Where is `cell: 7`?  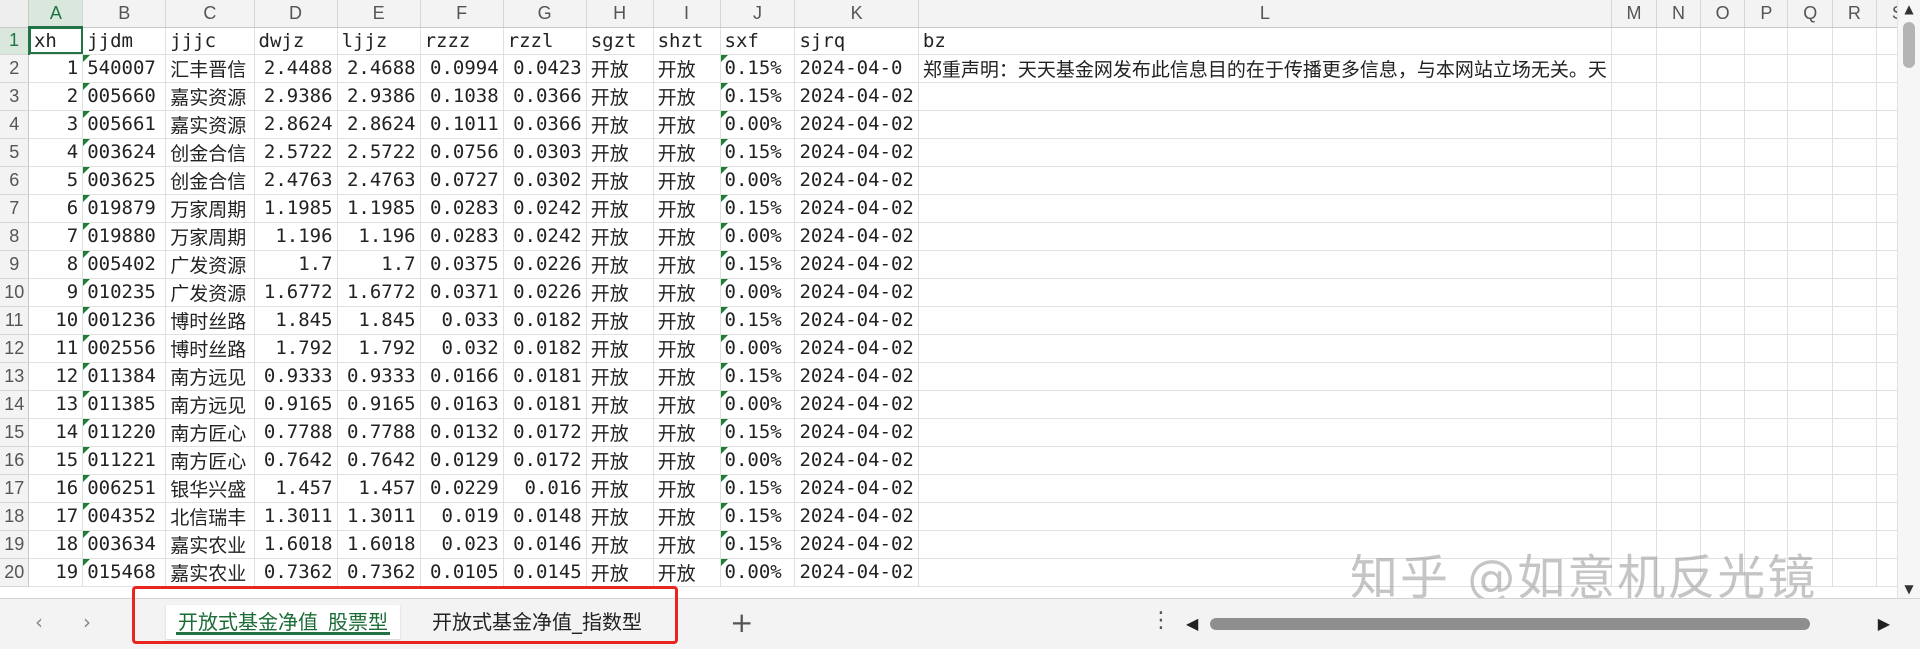
cell: 7 is located at coordinates (56, 236).